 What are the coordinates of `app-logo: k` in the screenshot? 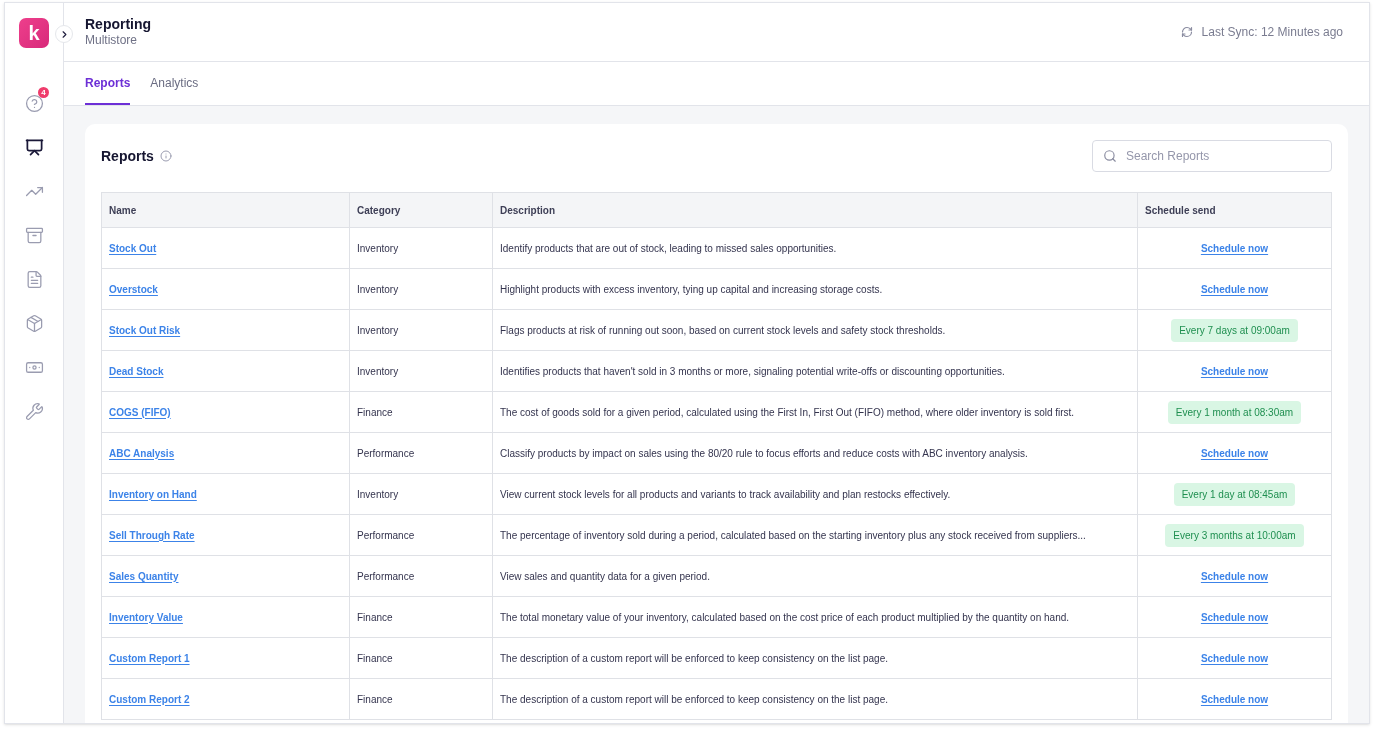 It's located at (34, 33).